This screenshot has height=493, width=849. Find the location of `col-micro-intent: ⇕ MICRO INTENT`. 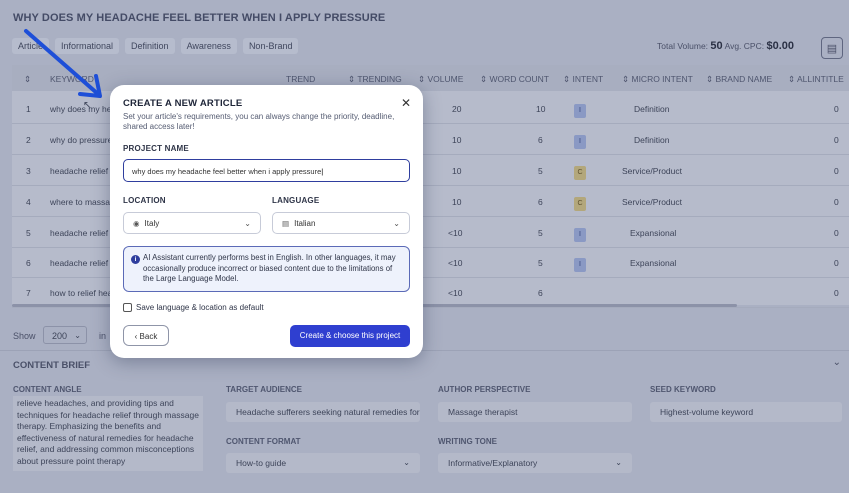

col-micro-intent: ⇕ MICRO INTENT is located at coordinates (657, 79).